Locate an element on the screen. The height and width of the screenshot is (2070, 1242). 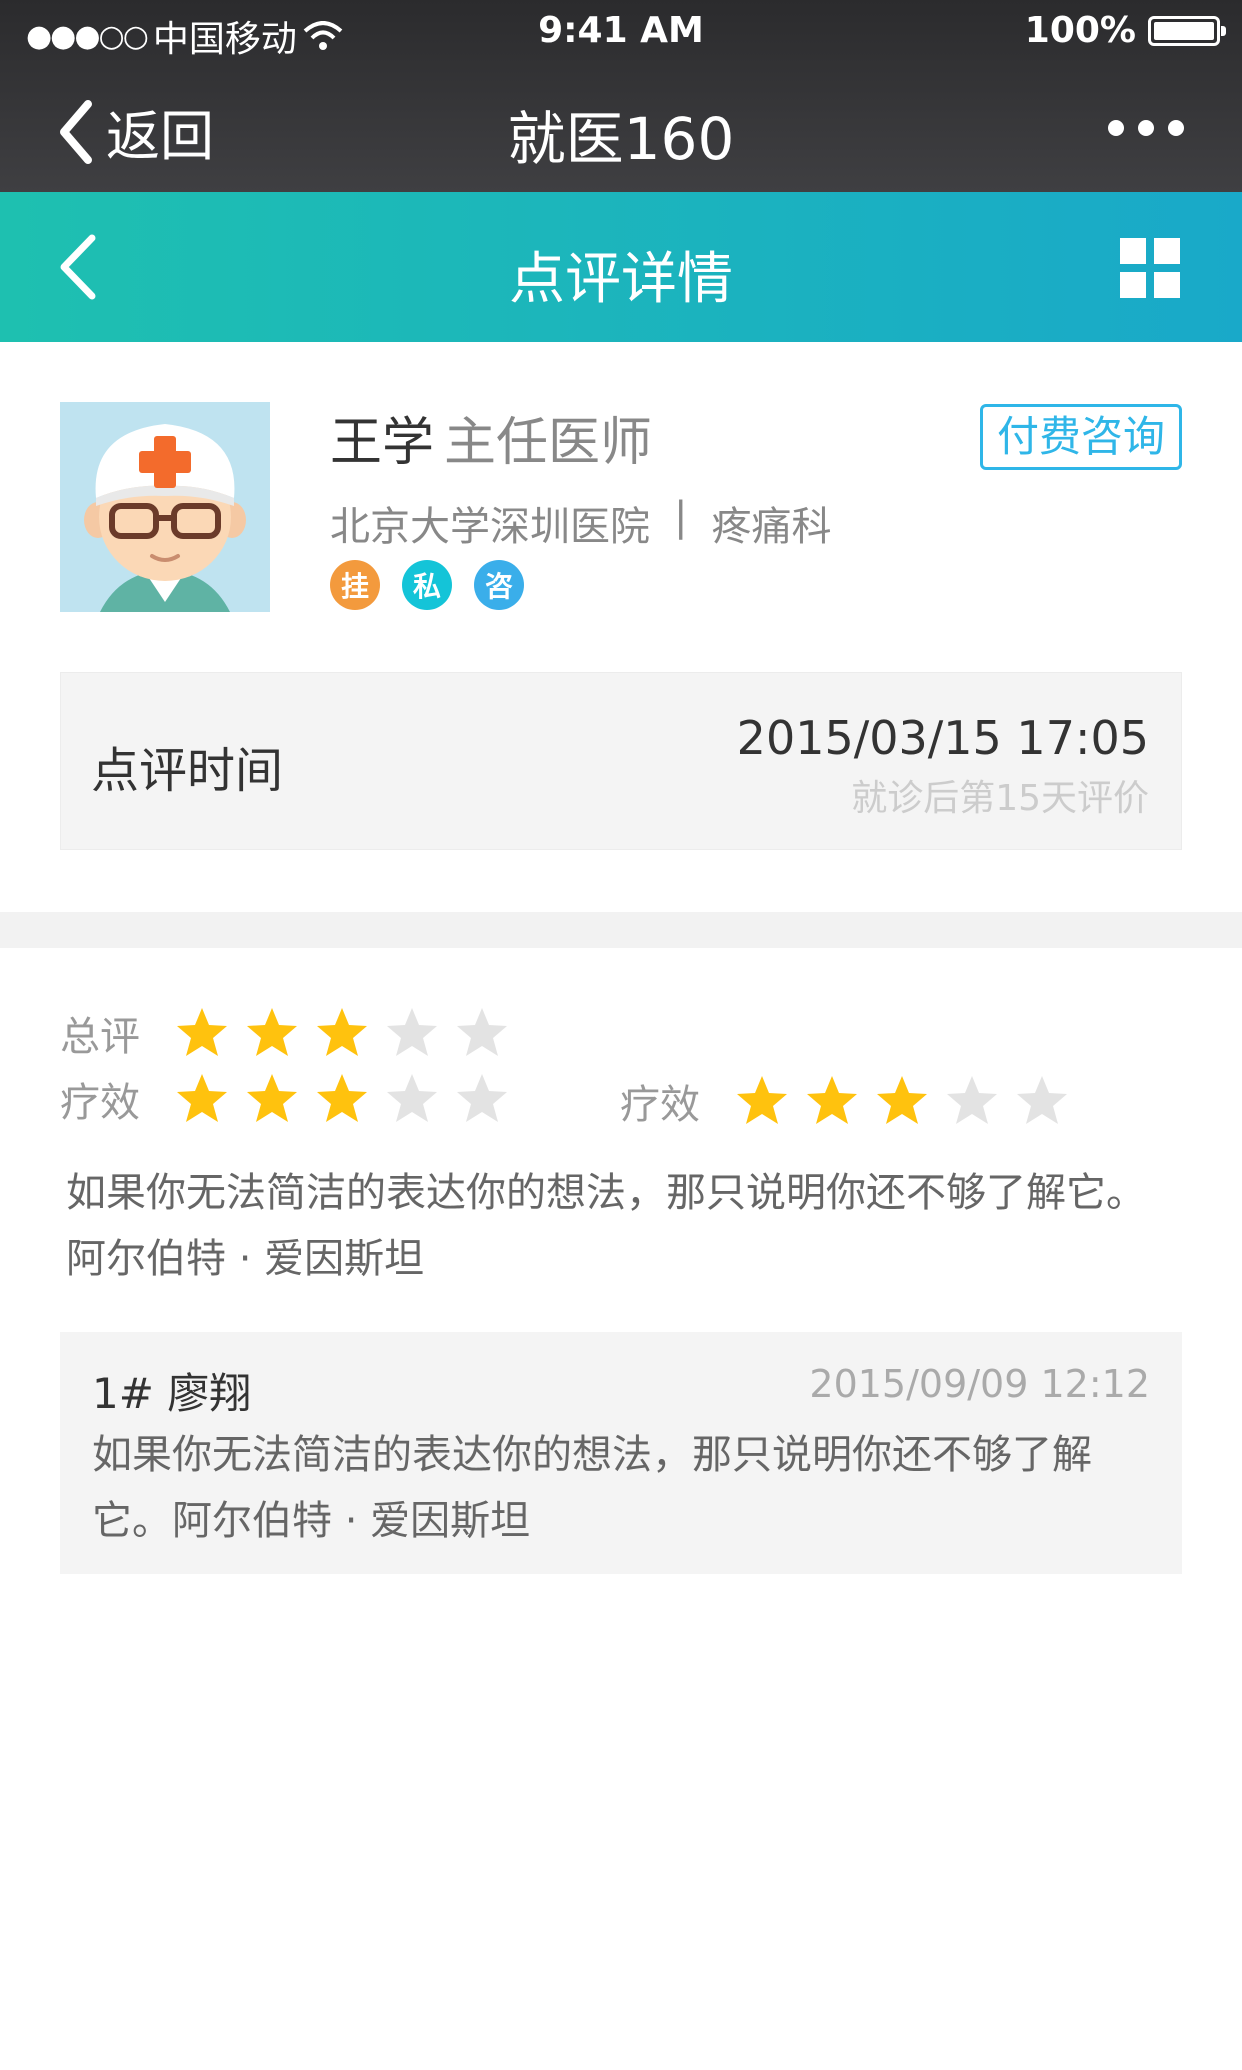
tag-consult: 咨 is located at coordinates (499, 585).